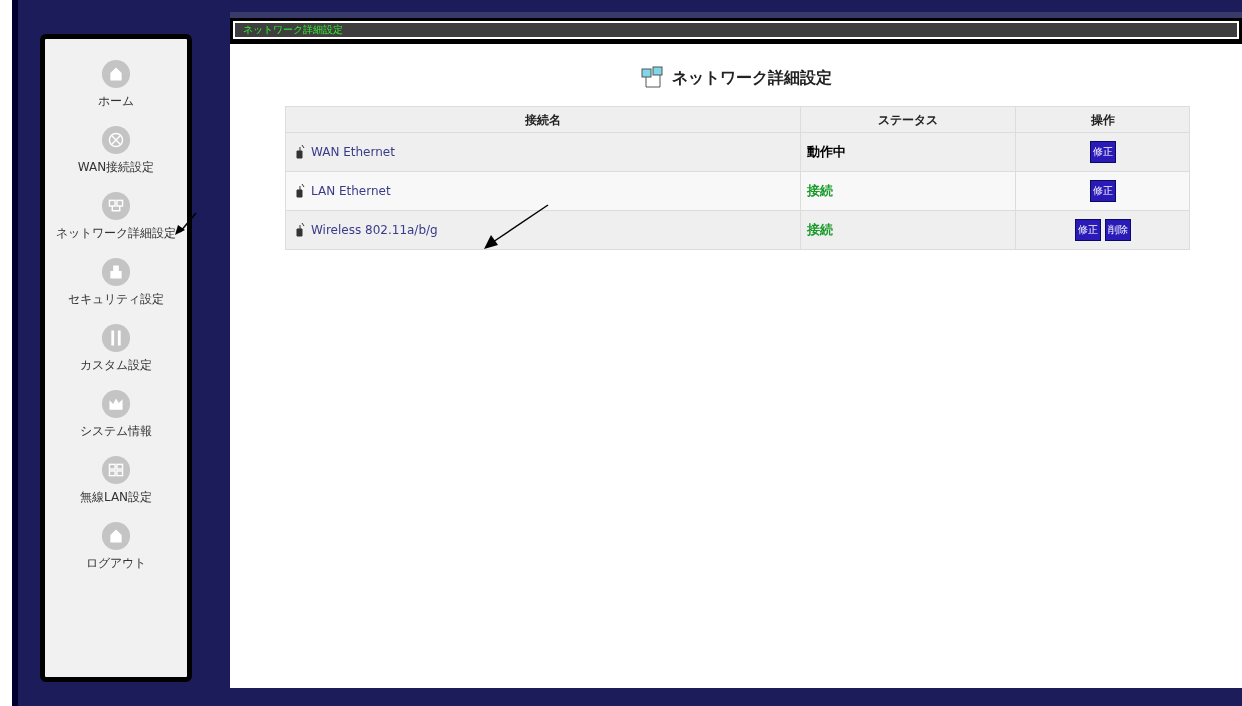  Describe the element at coordinates (653, 78) in the screenshot. I see `network-icon` at that location.